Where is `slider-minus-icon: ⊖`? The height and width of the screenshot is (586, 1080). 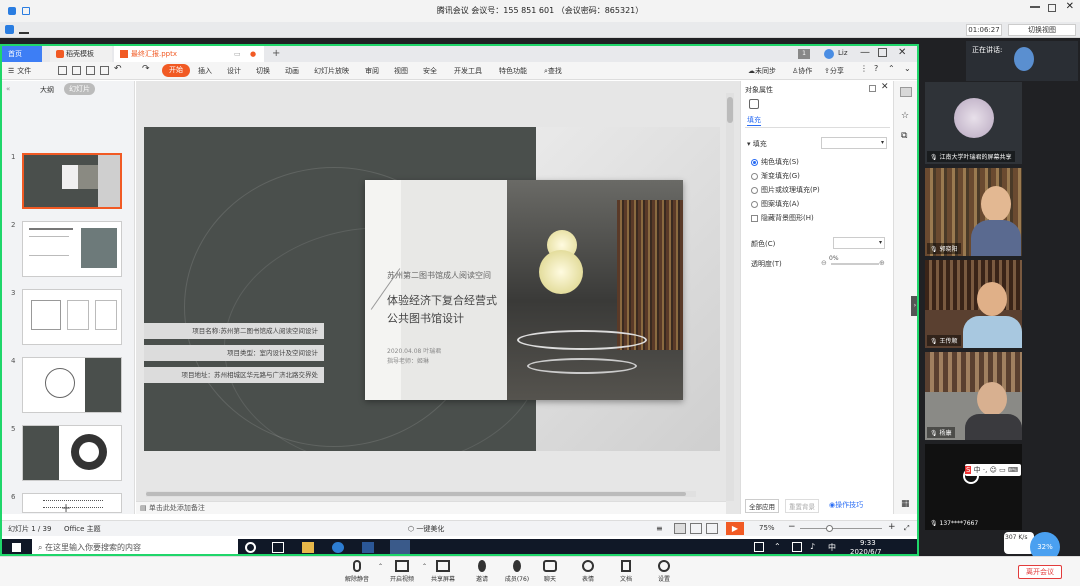
slider-minus-icon: ⊖ is located at coordinates (824, 263).